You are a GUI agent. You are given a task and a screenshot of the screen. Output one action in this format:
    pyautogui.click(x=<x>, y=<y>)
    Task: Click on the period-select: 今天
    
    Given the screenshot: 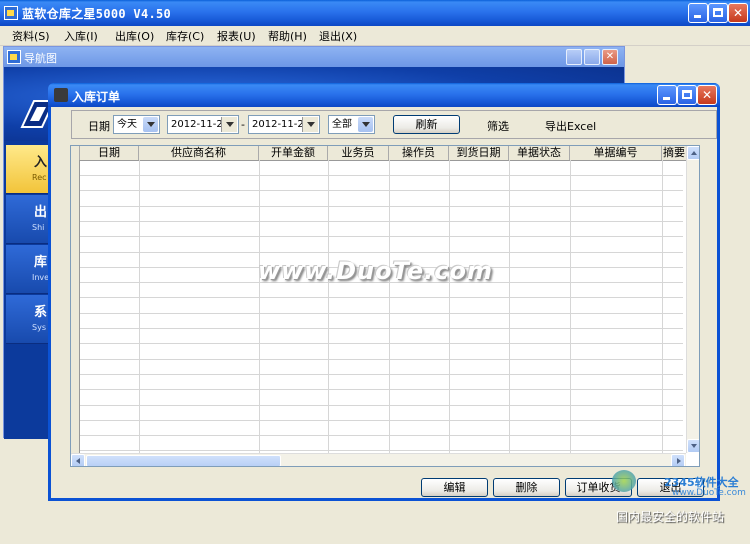 What is the action you would take?
    pyautogui.click(x=136, y=124)
    